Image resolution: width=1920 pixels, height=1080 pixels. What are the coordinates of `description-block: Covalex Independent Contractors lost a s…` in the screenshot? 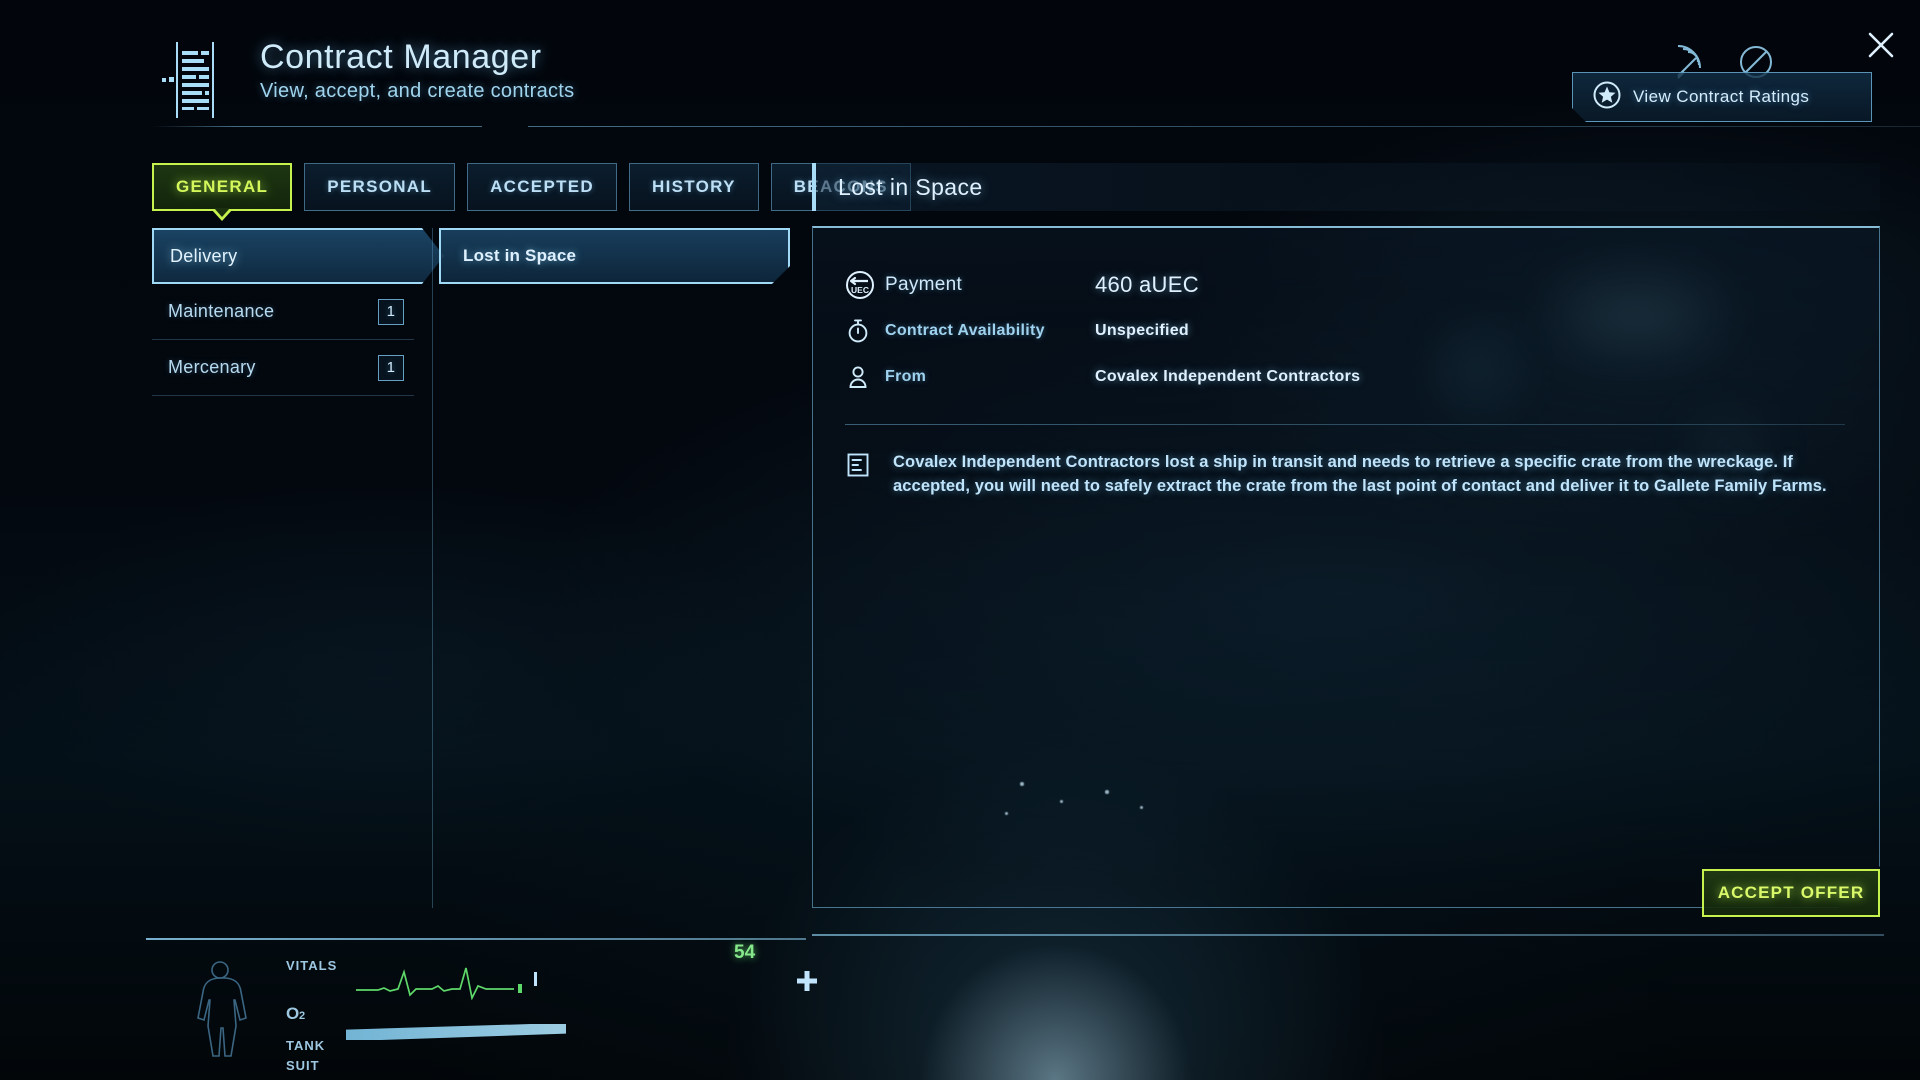 It's located at (1347, 474).